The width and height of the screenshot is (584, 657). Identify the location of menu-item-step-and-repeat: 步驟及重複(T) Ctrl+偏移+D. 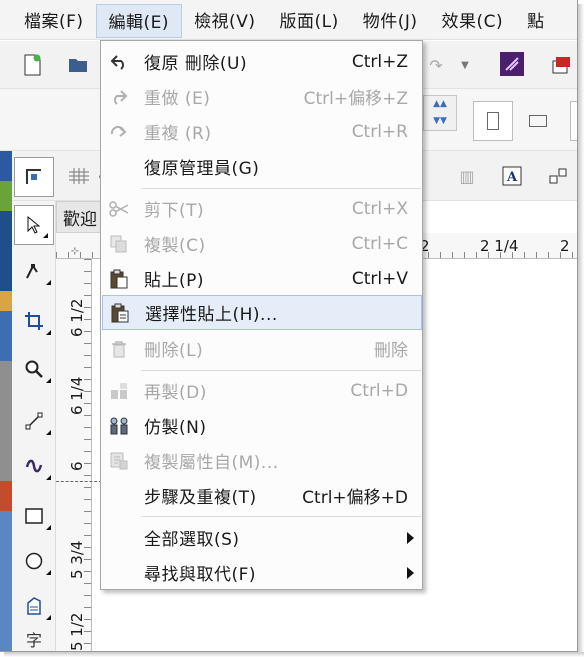
(262, 495).